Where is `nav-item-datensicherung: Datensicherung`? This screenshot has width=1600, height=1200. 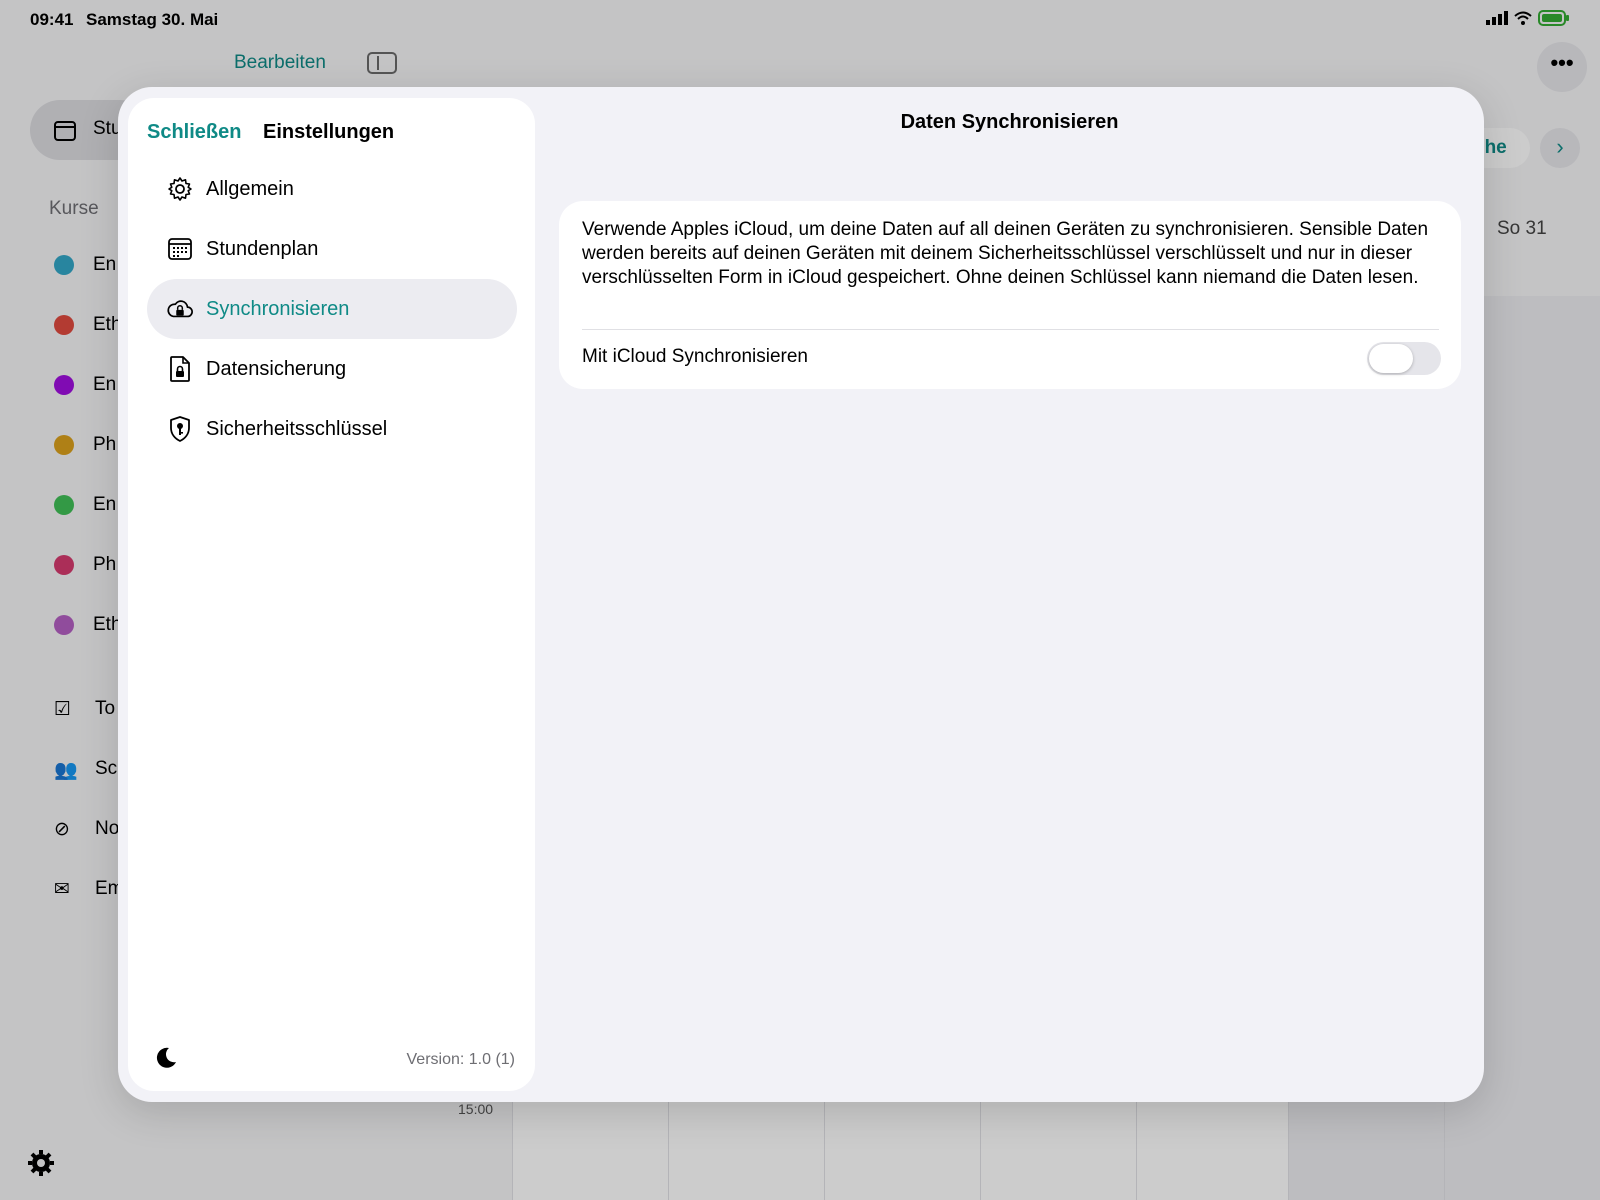 nav-item-datensicherung: Datensicherung is located at coordinates (332, 369).